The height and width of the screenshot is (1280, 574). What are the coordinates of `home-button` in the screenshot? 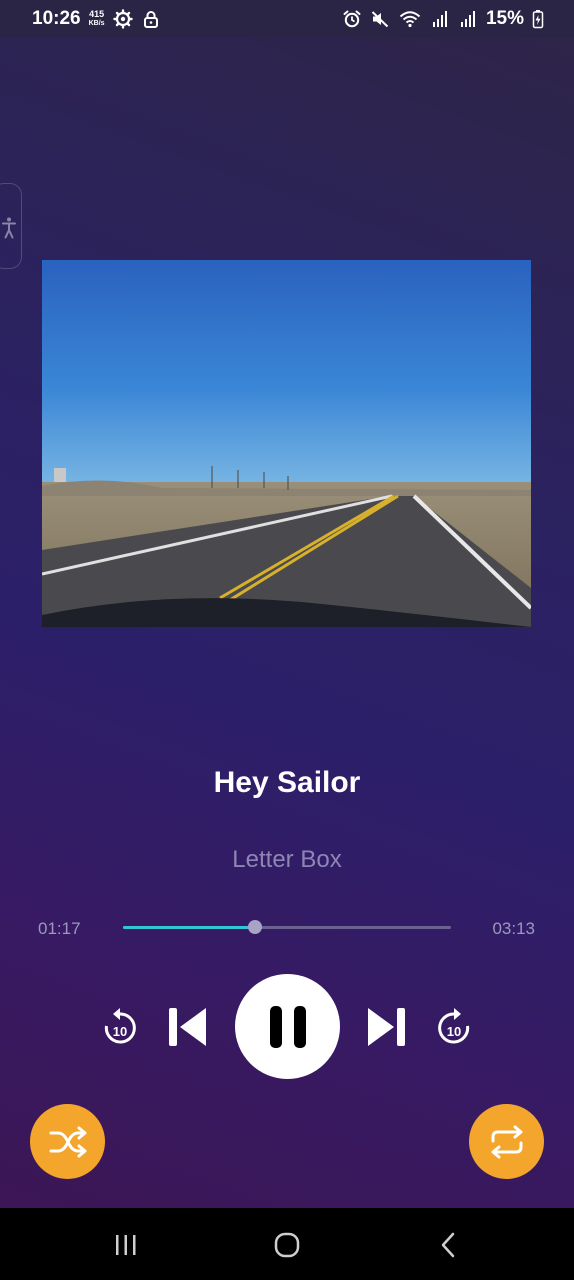 It's located at (287, 1245).